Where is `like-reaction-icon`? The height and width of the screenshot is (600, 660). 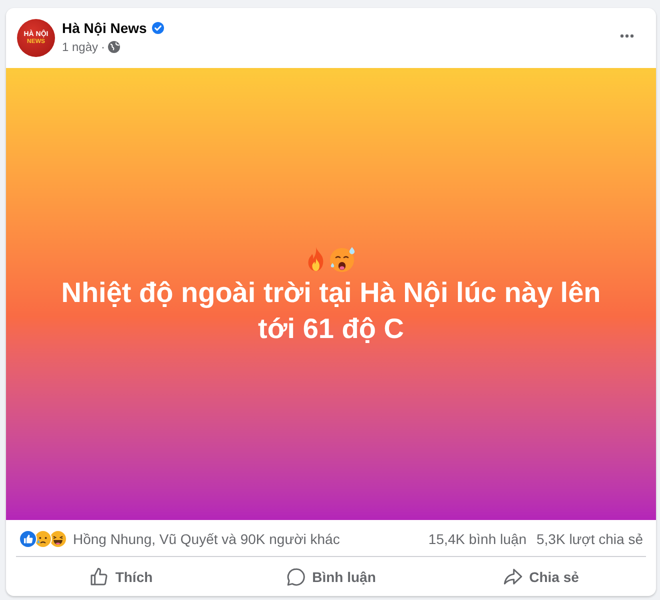
like-reaction-icon is located at coordinates (28, 539).